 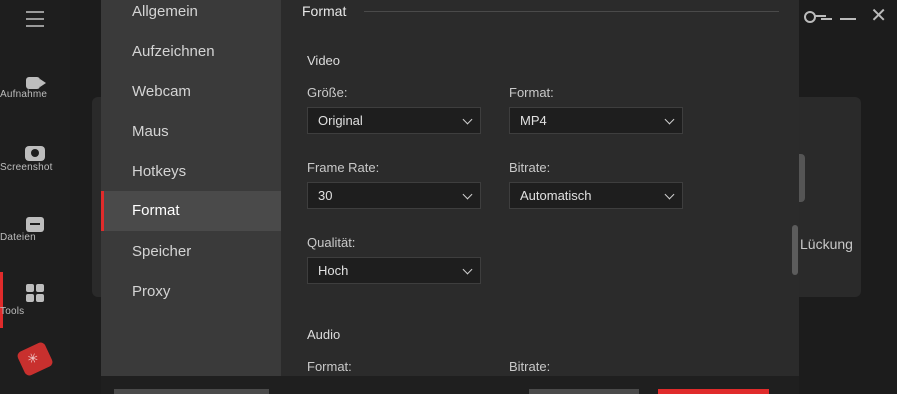 What do you see at coordinates (343, 167) in the screenshot?
I see `framerate-label: Frame Rate:` at bounding box center [343, 167].